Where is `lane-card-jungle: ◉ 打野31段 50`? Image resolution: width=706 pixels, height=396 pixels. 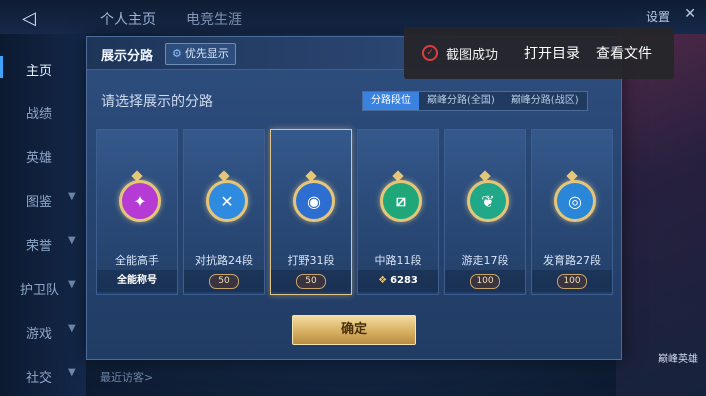
lane-card-jungle: ◉ 打野31段 50 is located at coordinates (311, 212).